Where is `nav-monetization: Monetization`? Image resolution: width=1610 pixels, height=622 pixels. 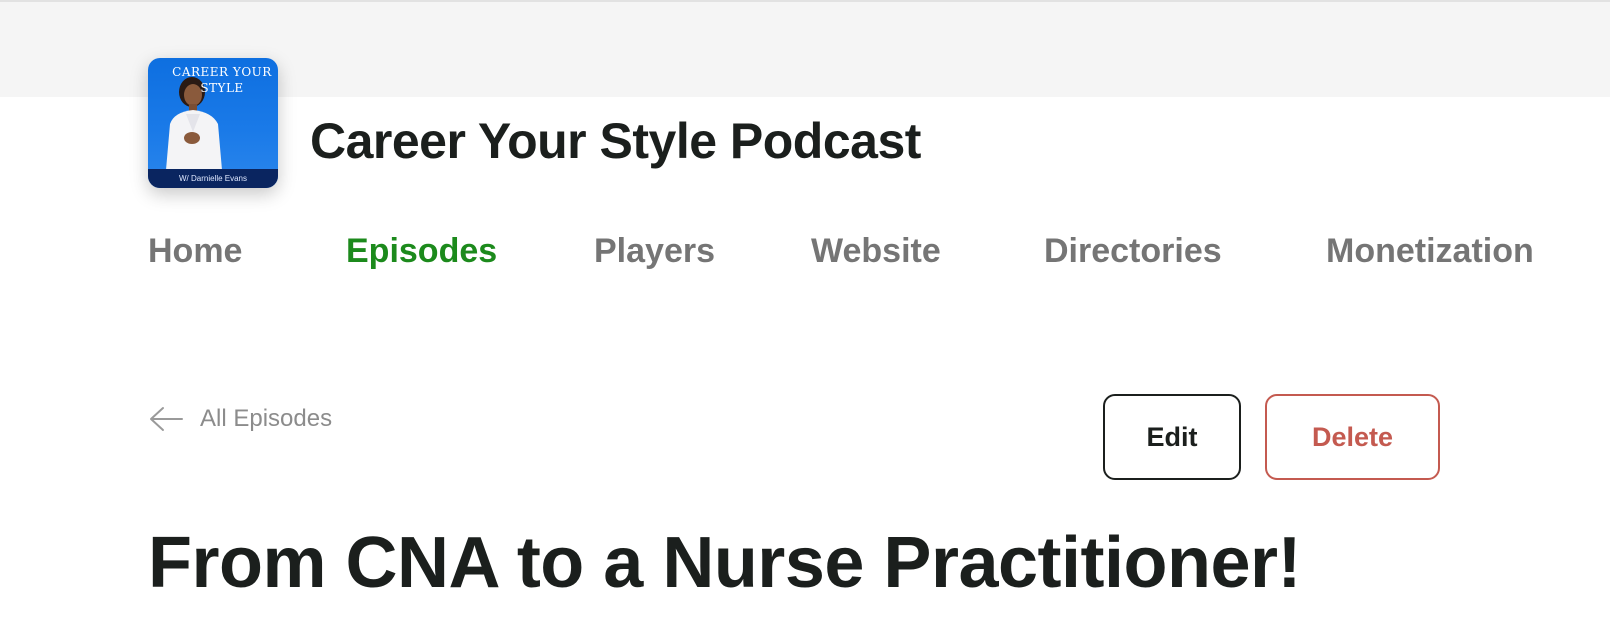 nav-monetization: Monetization is located at coordinates (1430, 251).